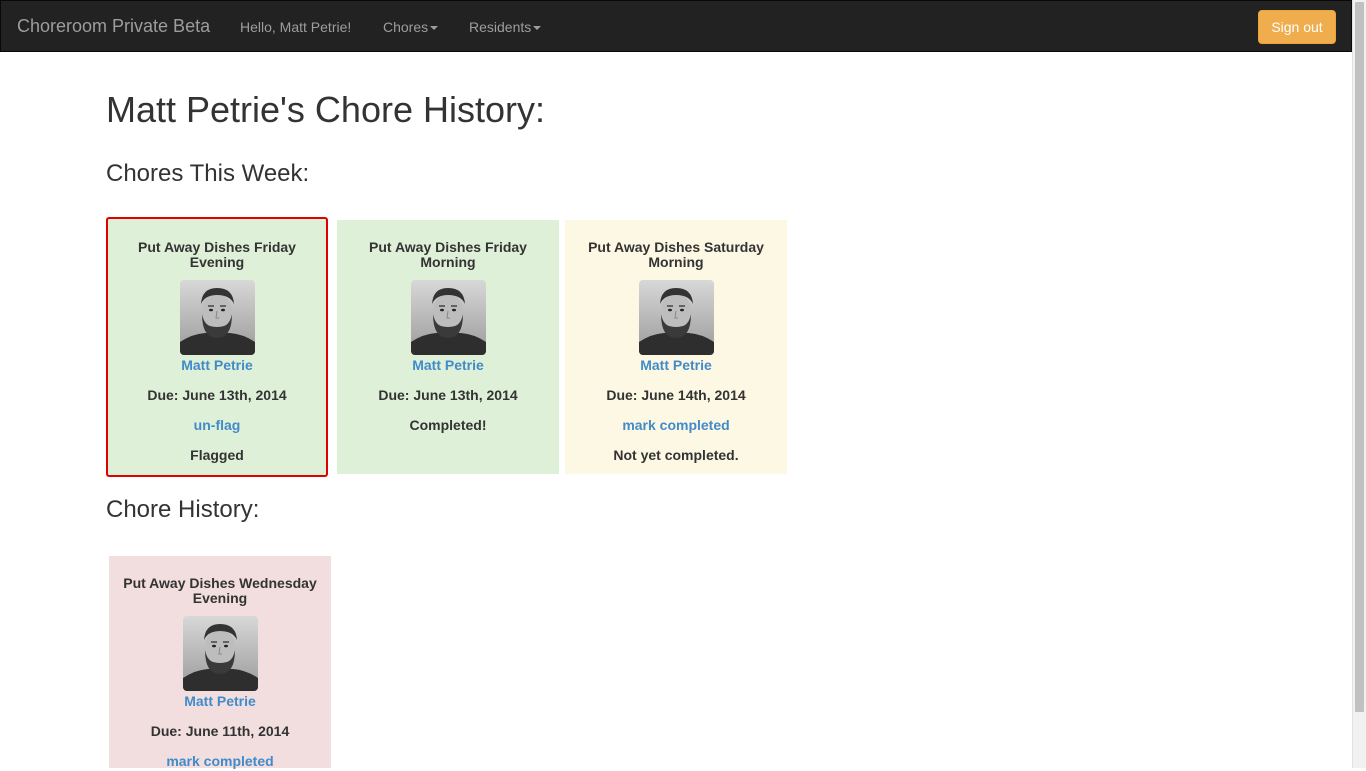 The width and height of the screenshot is (1366, 771). What do you see at coordinates (325, 109) in the screenshot?
I see `page-title: Matt Petrie's Chore History:` at bounding box center [325, 109].